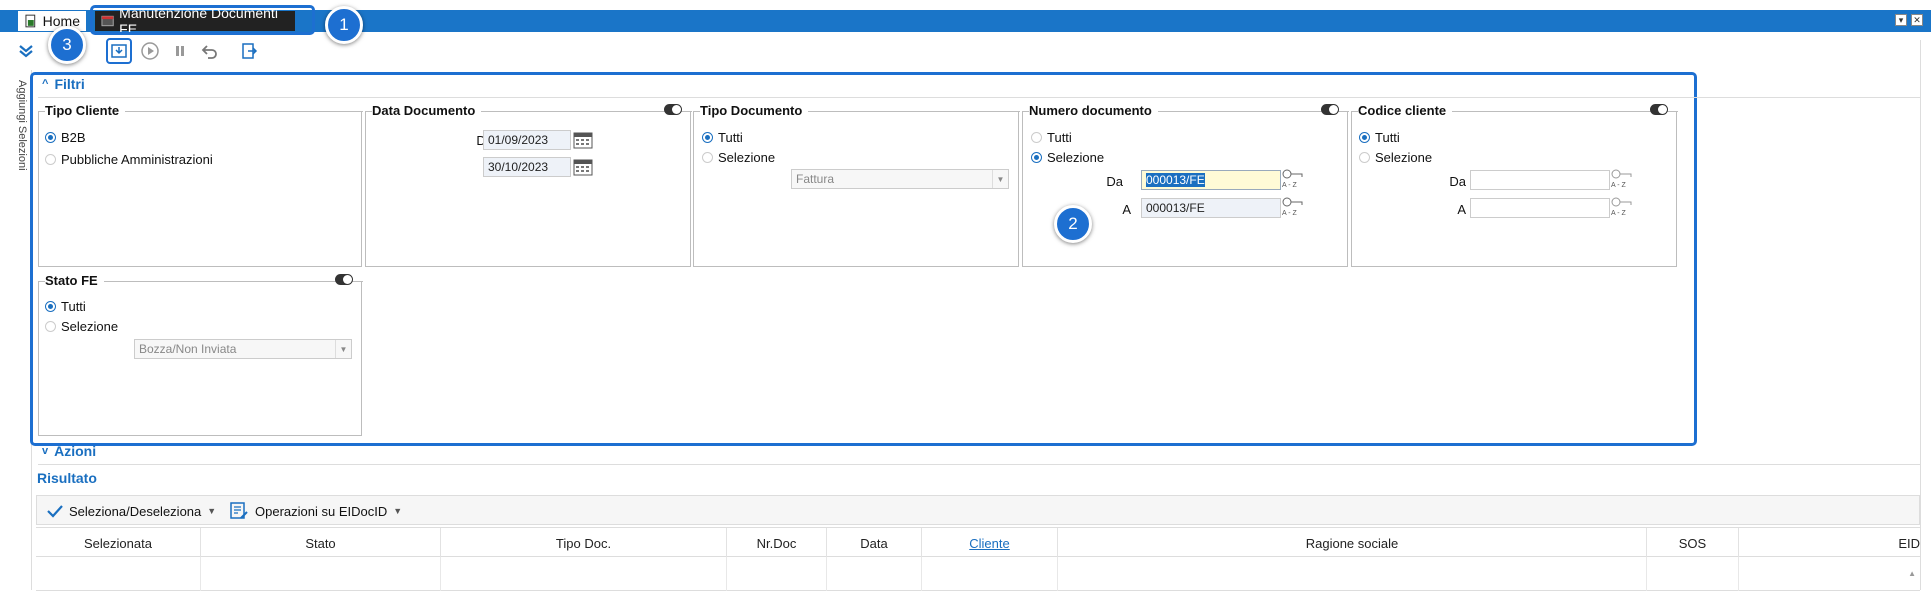 This screenshot has height=598, width=1931. What do you see at coordinates (131, 511) in the screenshot?
I see `seleziona-deseleziona-button: Seleziona/Deseleziona ▼` at bounding box center [131, 511].